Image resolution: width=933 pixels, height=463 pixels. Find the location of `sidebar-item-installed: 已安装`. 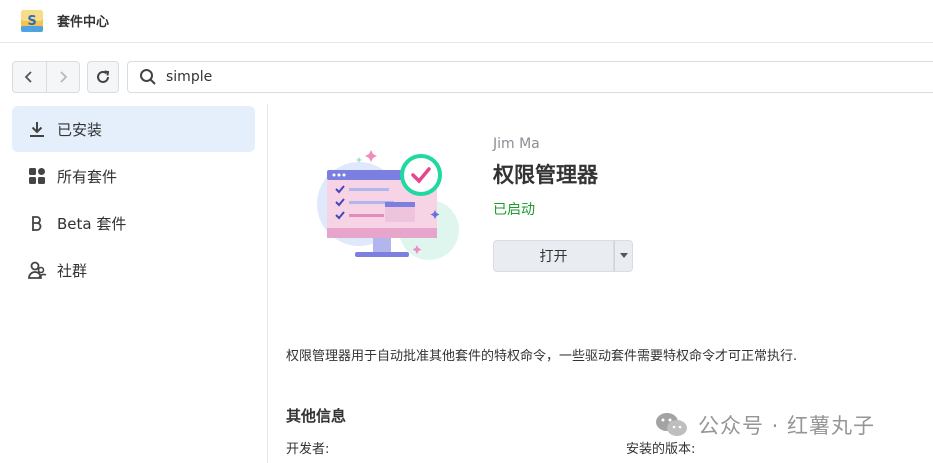

sidebar-item-installed: 已安装 is located at coordinates (133, 129).